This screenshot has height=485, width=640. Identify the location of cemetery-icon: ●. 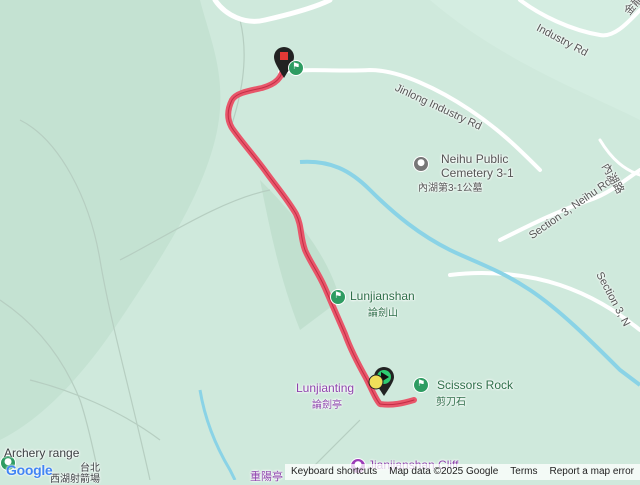
(421, 164).